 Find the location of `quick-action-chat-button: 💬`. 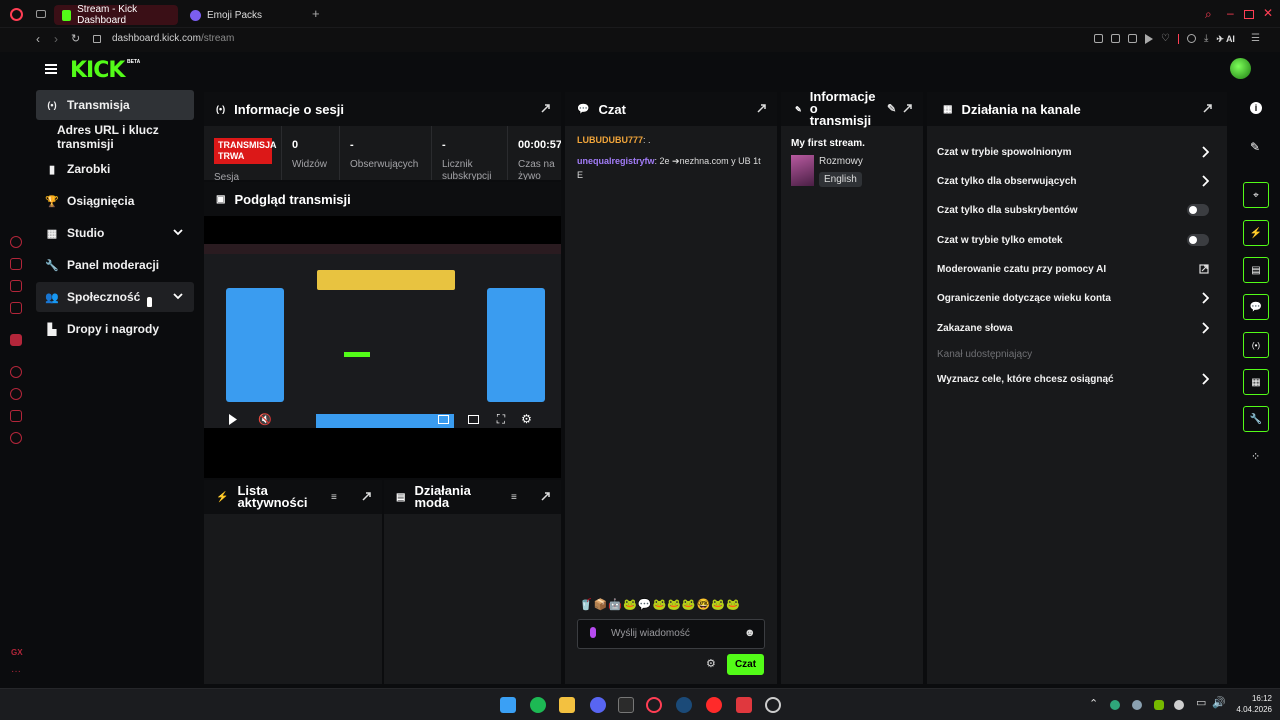

quick-action-chat-button: 💬 is located at coordinates (1256, 307).